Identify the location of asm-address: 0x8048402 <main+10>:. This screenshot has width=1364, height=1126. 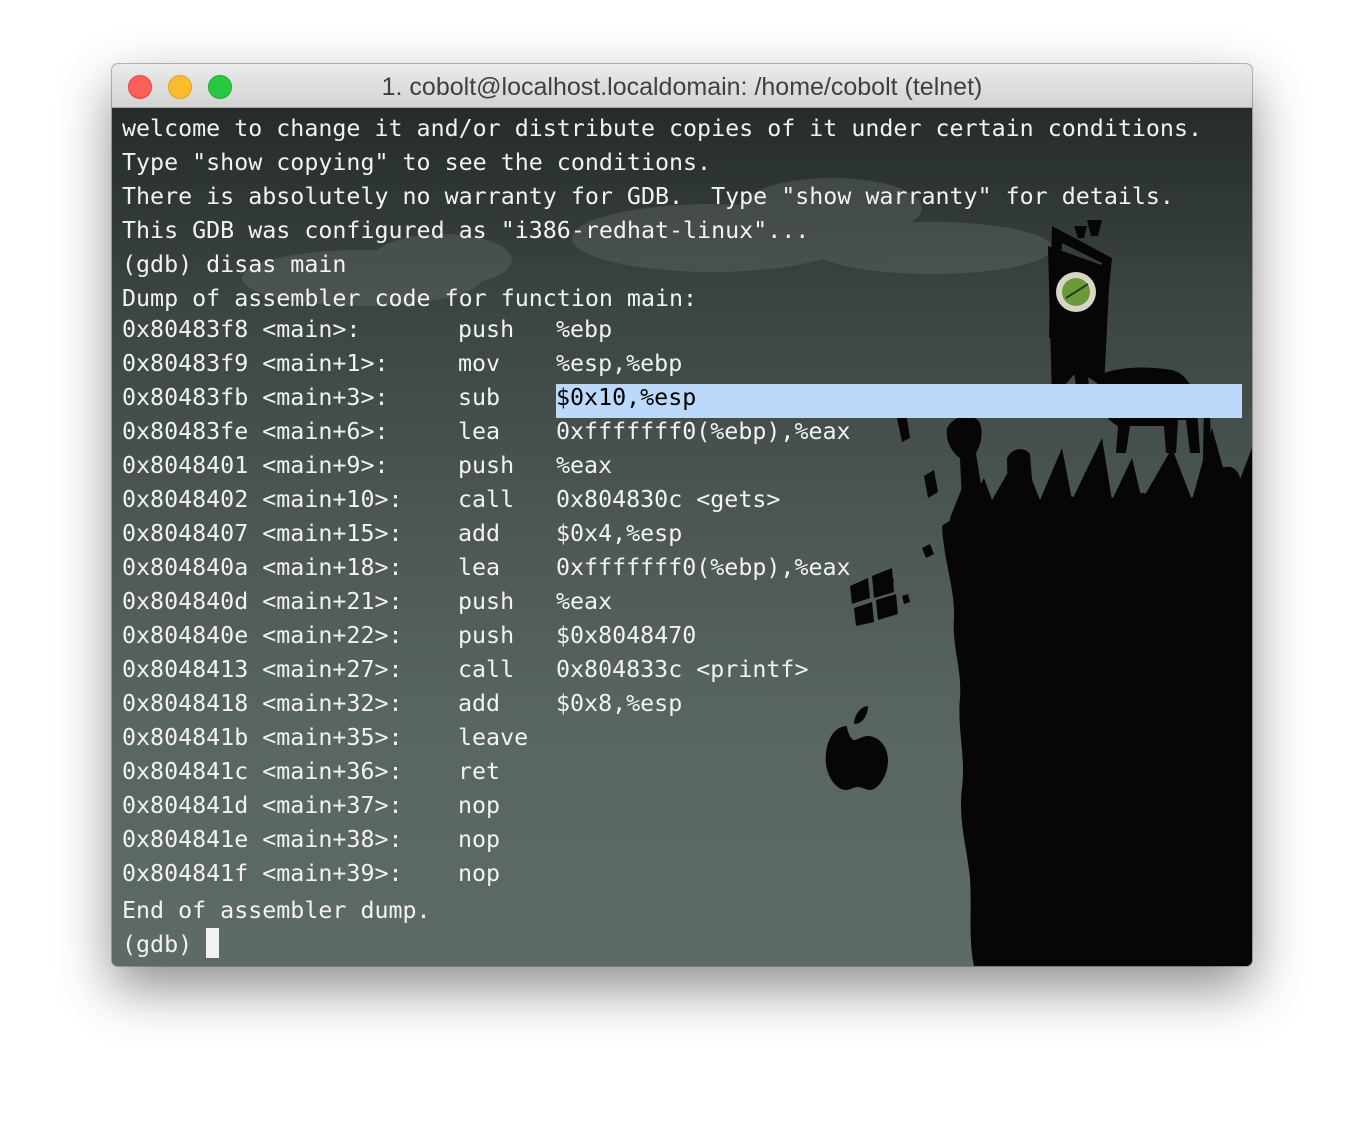
(262, 499).